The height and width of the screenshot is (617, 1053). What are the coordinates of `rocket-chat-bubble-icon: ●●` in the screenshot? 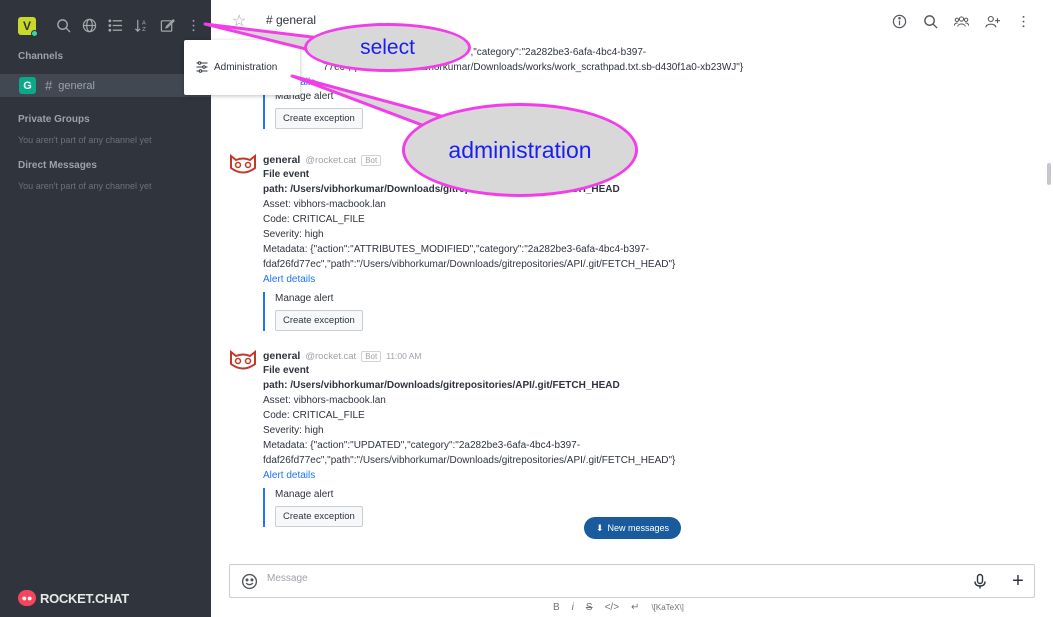 It's located at (27, 598).